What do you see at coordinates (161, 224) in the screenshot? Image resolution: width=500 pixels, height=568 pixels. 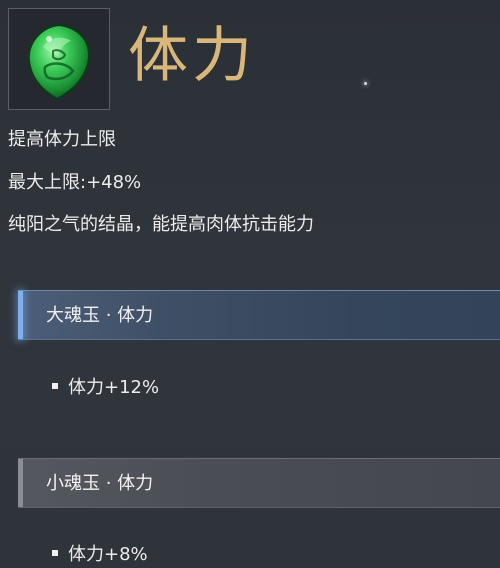 I see `flavor-text: 纯阳之气的结晶，能提高肉体抗击能力` at bounding box center [161, 224].